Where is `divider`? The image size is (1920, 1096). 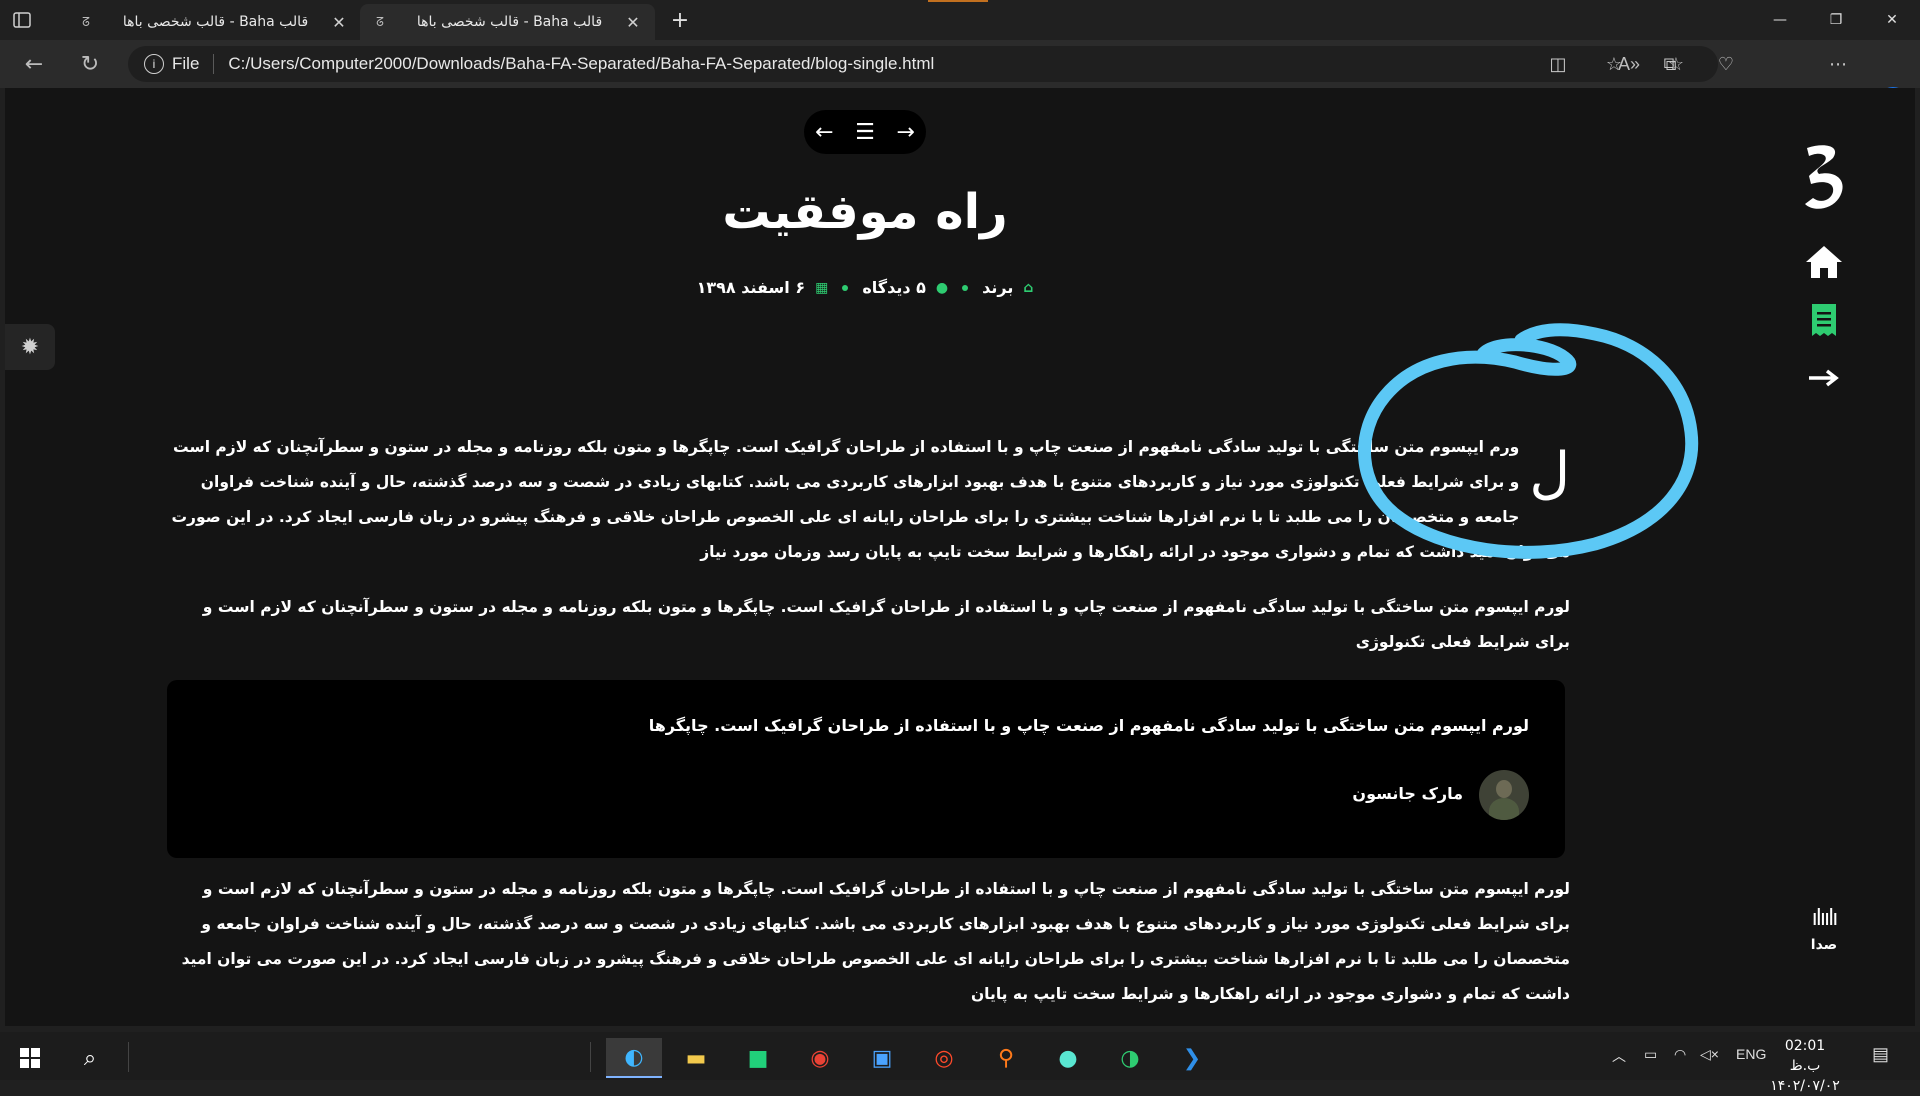
divider is located at coordinates (214, 64).